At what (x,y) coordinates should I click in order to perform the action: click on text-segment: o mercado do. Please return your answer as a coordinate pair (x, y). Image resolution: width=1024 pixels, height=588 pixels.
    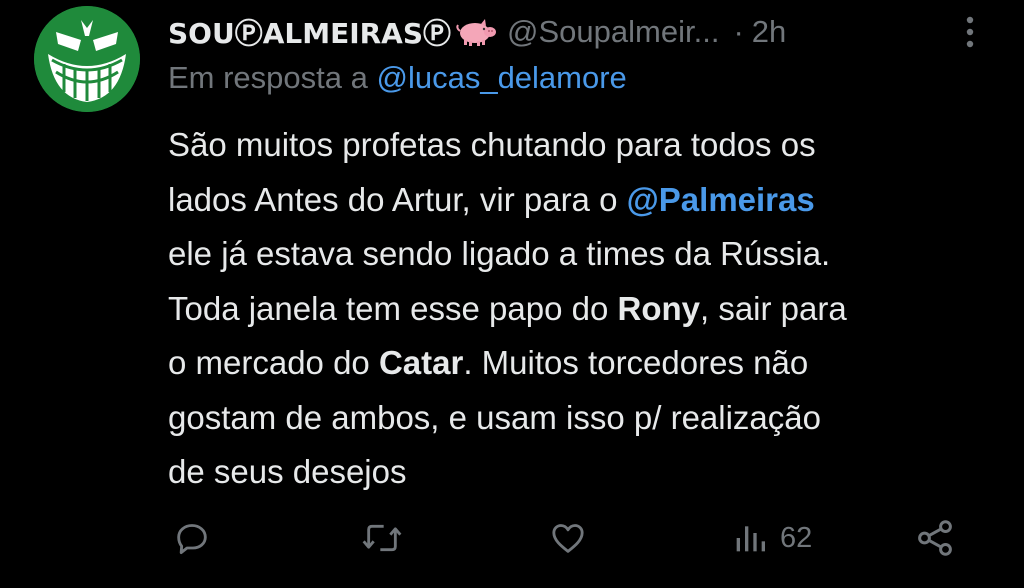
    Looking at the image, I should click on (273, 362).